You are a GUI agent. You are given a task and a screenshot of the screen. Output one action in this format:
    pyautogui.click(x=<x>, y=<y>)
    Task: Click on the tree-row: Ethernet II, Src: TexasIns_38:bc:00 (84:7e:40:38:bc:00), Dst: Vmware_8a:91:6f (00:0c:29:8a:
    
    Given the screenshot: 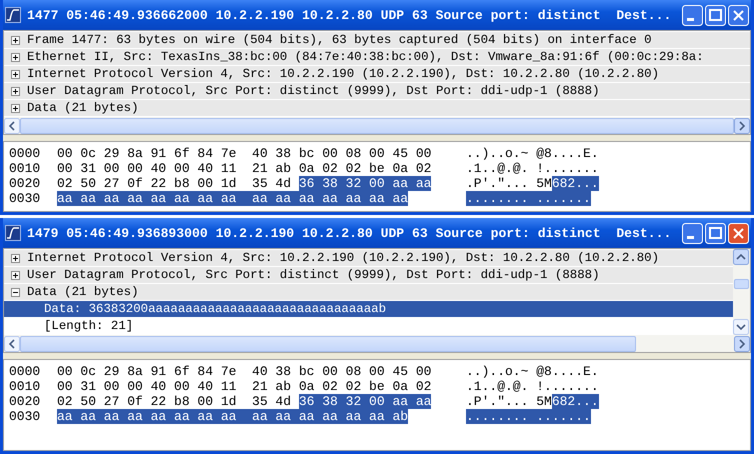 What is the action you would take?
    pyautogui.click(x=377, y=57)
    